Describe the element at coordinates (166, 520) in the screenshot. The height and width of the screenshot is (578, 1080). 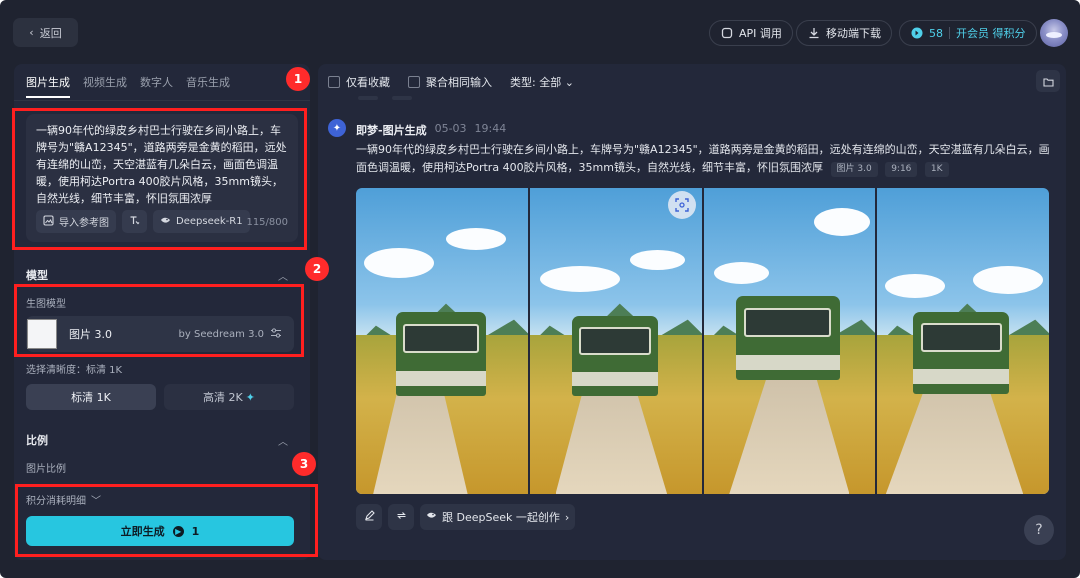
I see `highlight-generate` at that location.